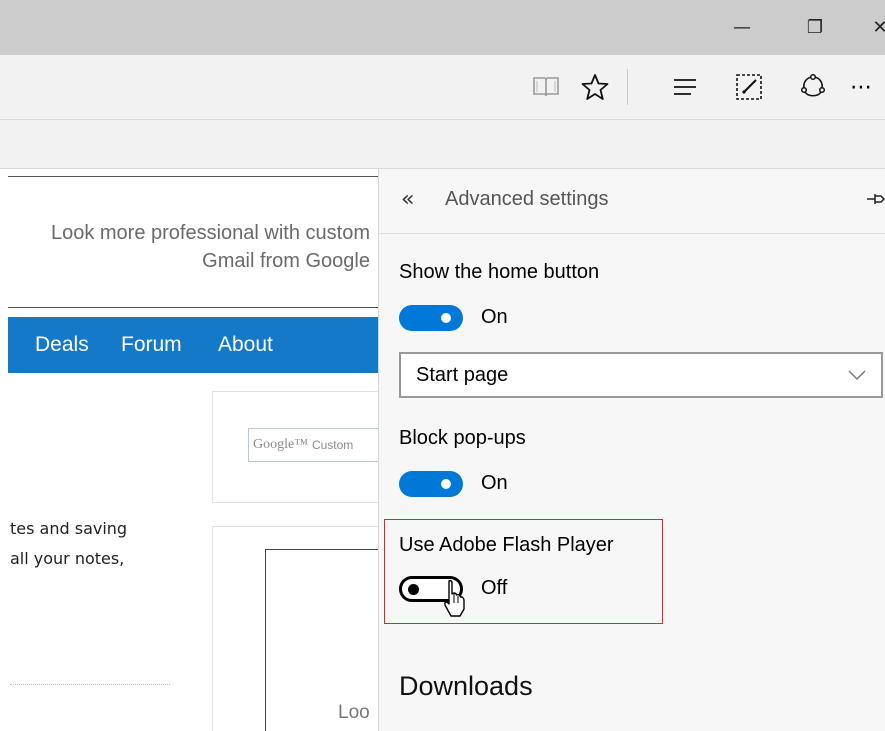  I want to click on favorite-button, so click(595, 87).